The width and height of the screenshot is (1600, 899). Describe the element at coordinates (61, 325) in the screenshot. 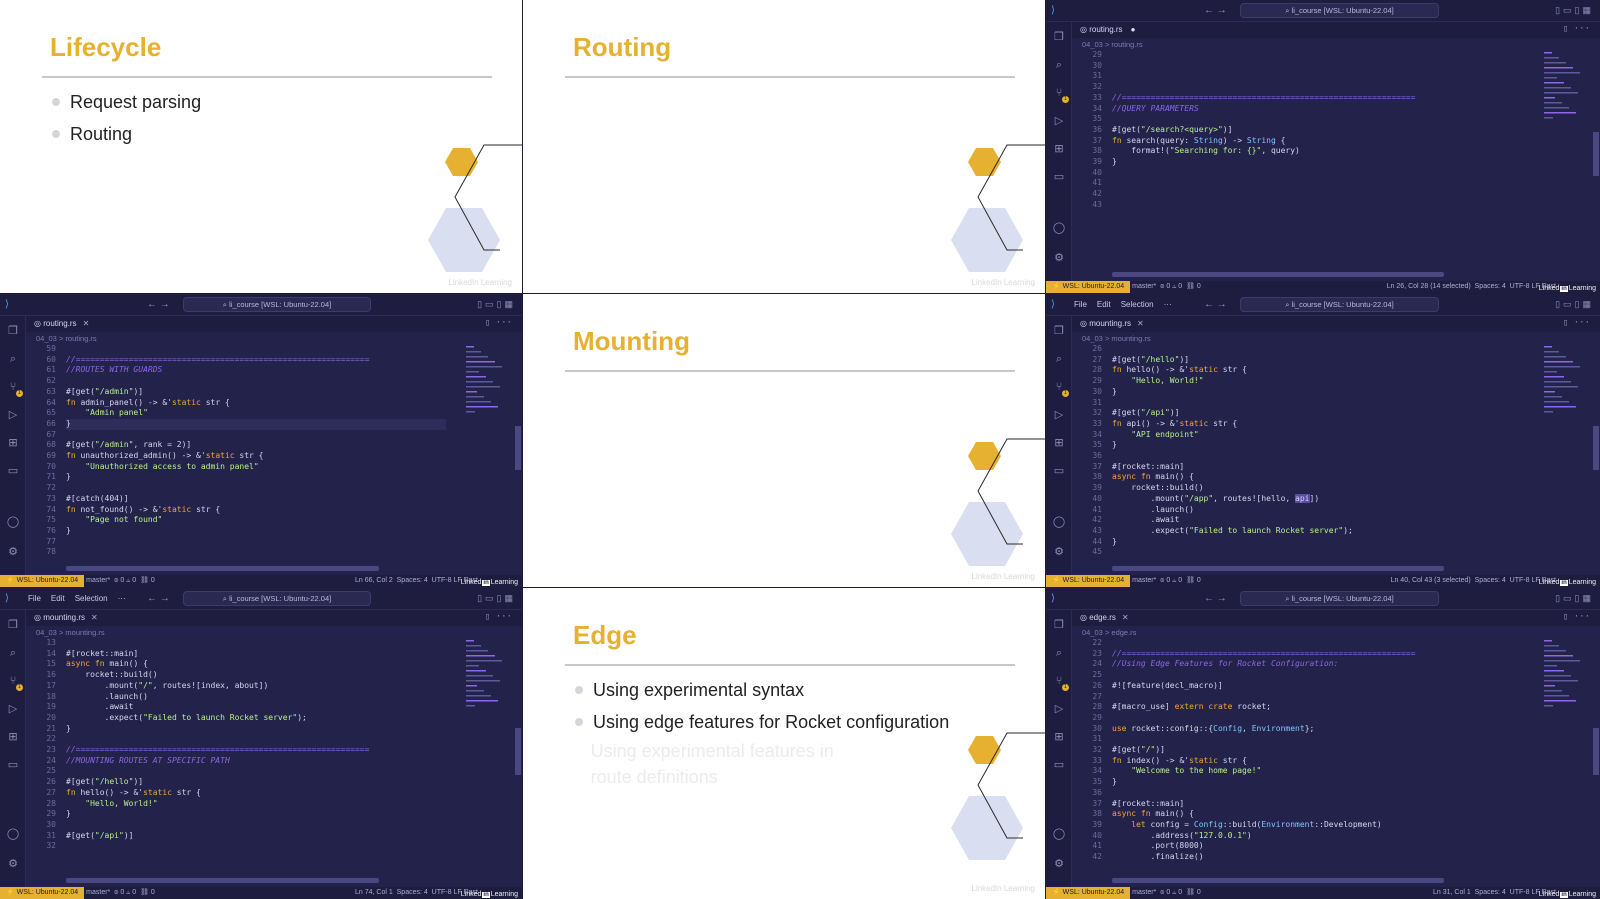

I see `tab-file: ◎ routing.rs ✕` at that location.